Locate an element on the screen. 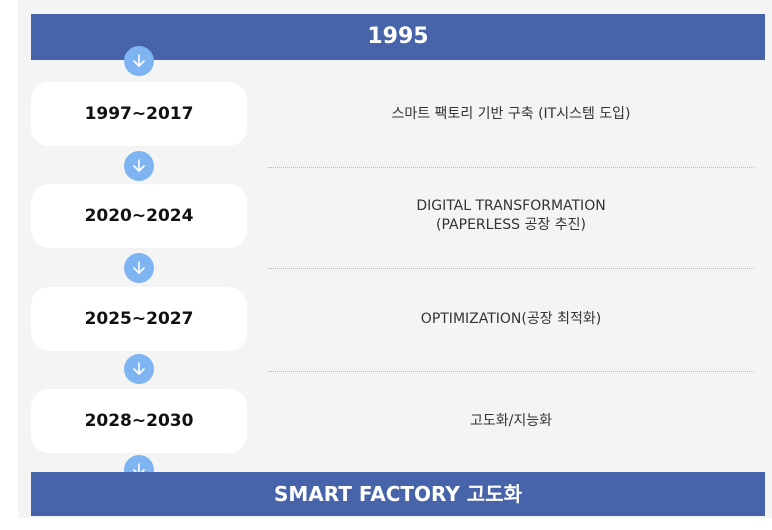  period-box: 2025~2027 is located at coordinates (139, 319).